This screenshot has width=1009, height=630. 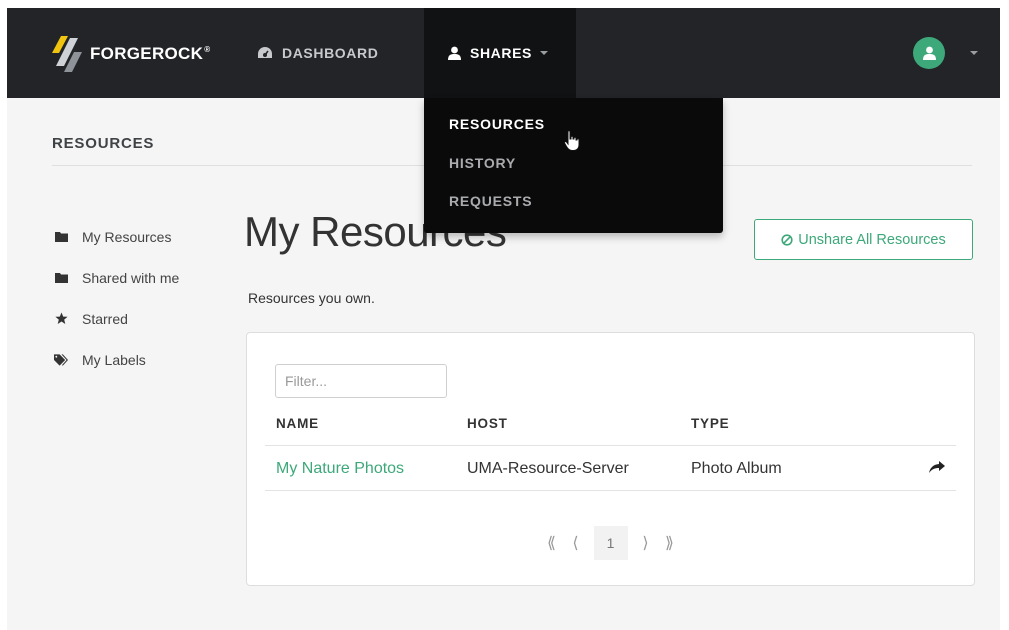 What do you see at coordinates (311, 298) in the screenshot?
I see `page-subtitle: Resources you own.` at bounding box center [311, 298].